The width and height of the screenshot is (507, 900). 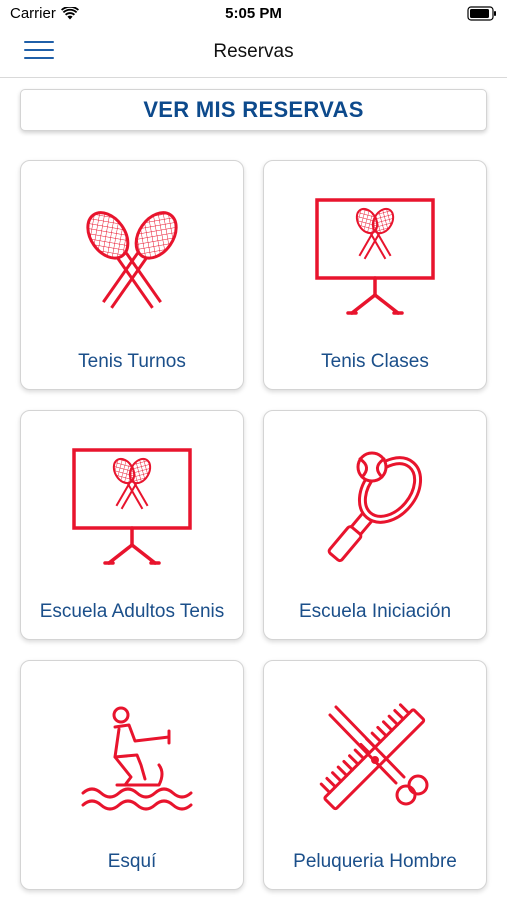 I want to click on card-label: Peluqueria Hombre, so click(x=375, y=861).